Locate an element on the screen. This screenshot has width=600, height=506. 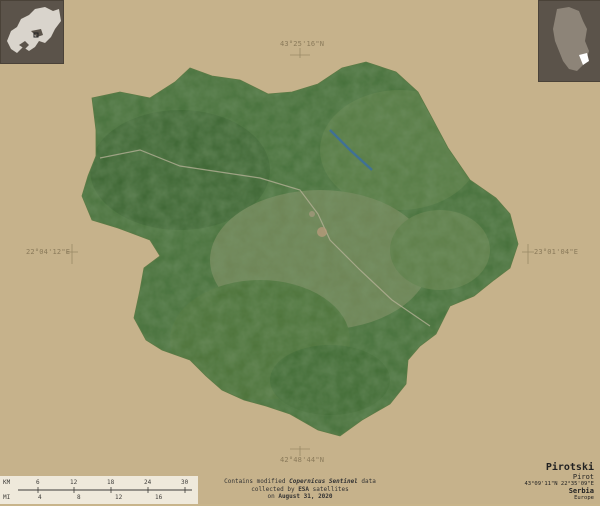
scale-km-tick: 24 is located at coordinates (148, 482).